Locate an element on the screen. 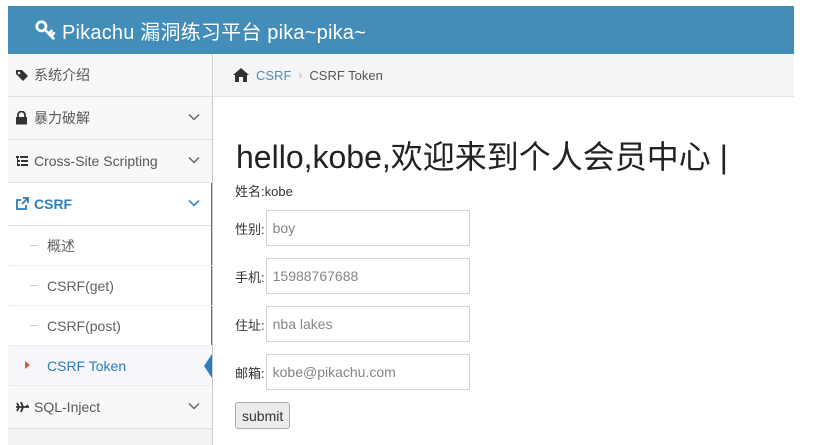 This screenshot has width=814, height=445. list-icon is located at coordinates (23, 161).